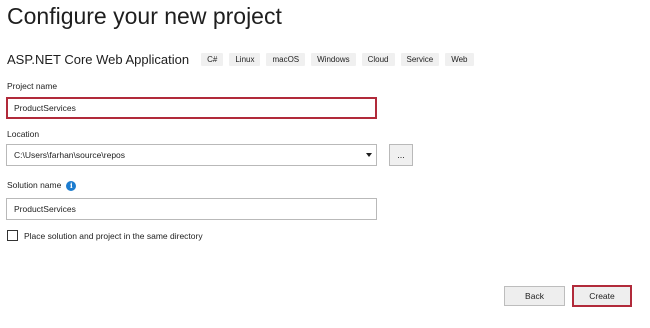 This screenshot has width=650, height=328. Describe the element at coordinates (333, 59) in the screenshot. I see `tag-windows: Windows` at that location.